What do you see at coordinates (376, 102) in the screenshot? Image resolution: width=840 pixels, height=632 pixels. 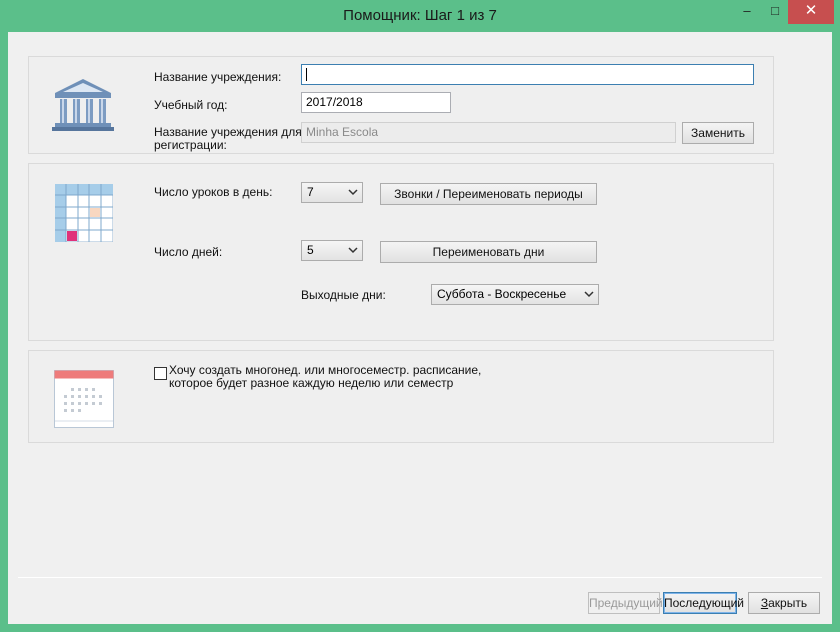 I see `school-year-field: 2017/2018` at bounding box center [376, 102].